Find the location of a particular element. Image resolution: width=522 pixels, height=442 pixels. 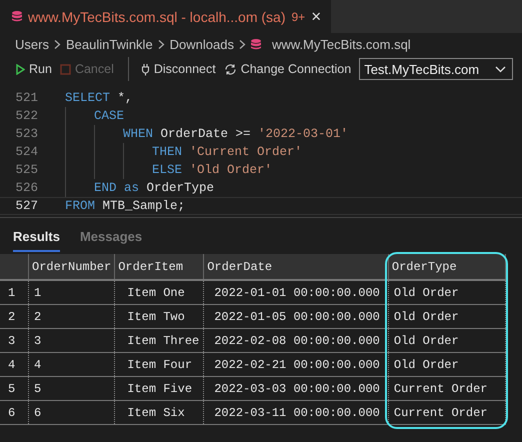

line-number: 527 is located at coordinates (26, 206).